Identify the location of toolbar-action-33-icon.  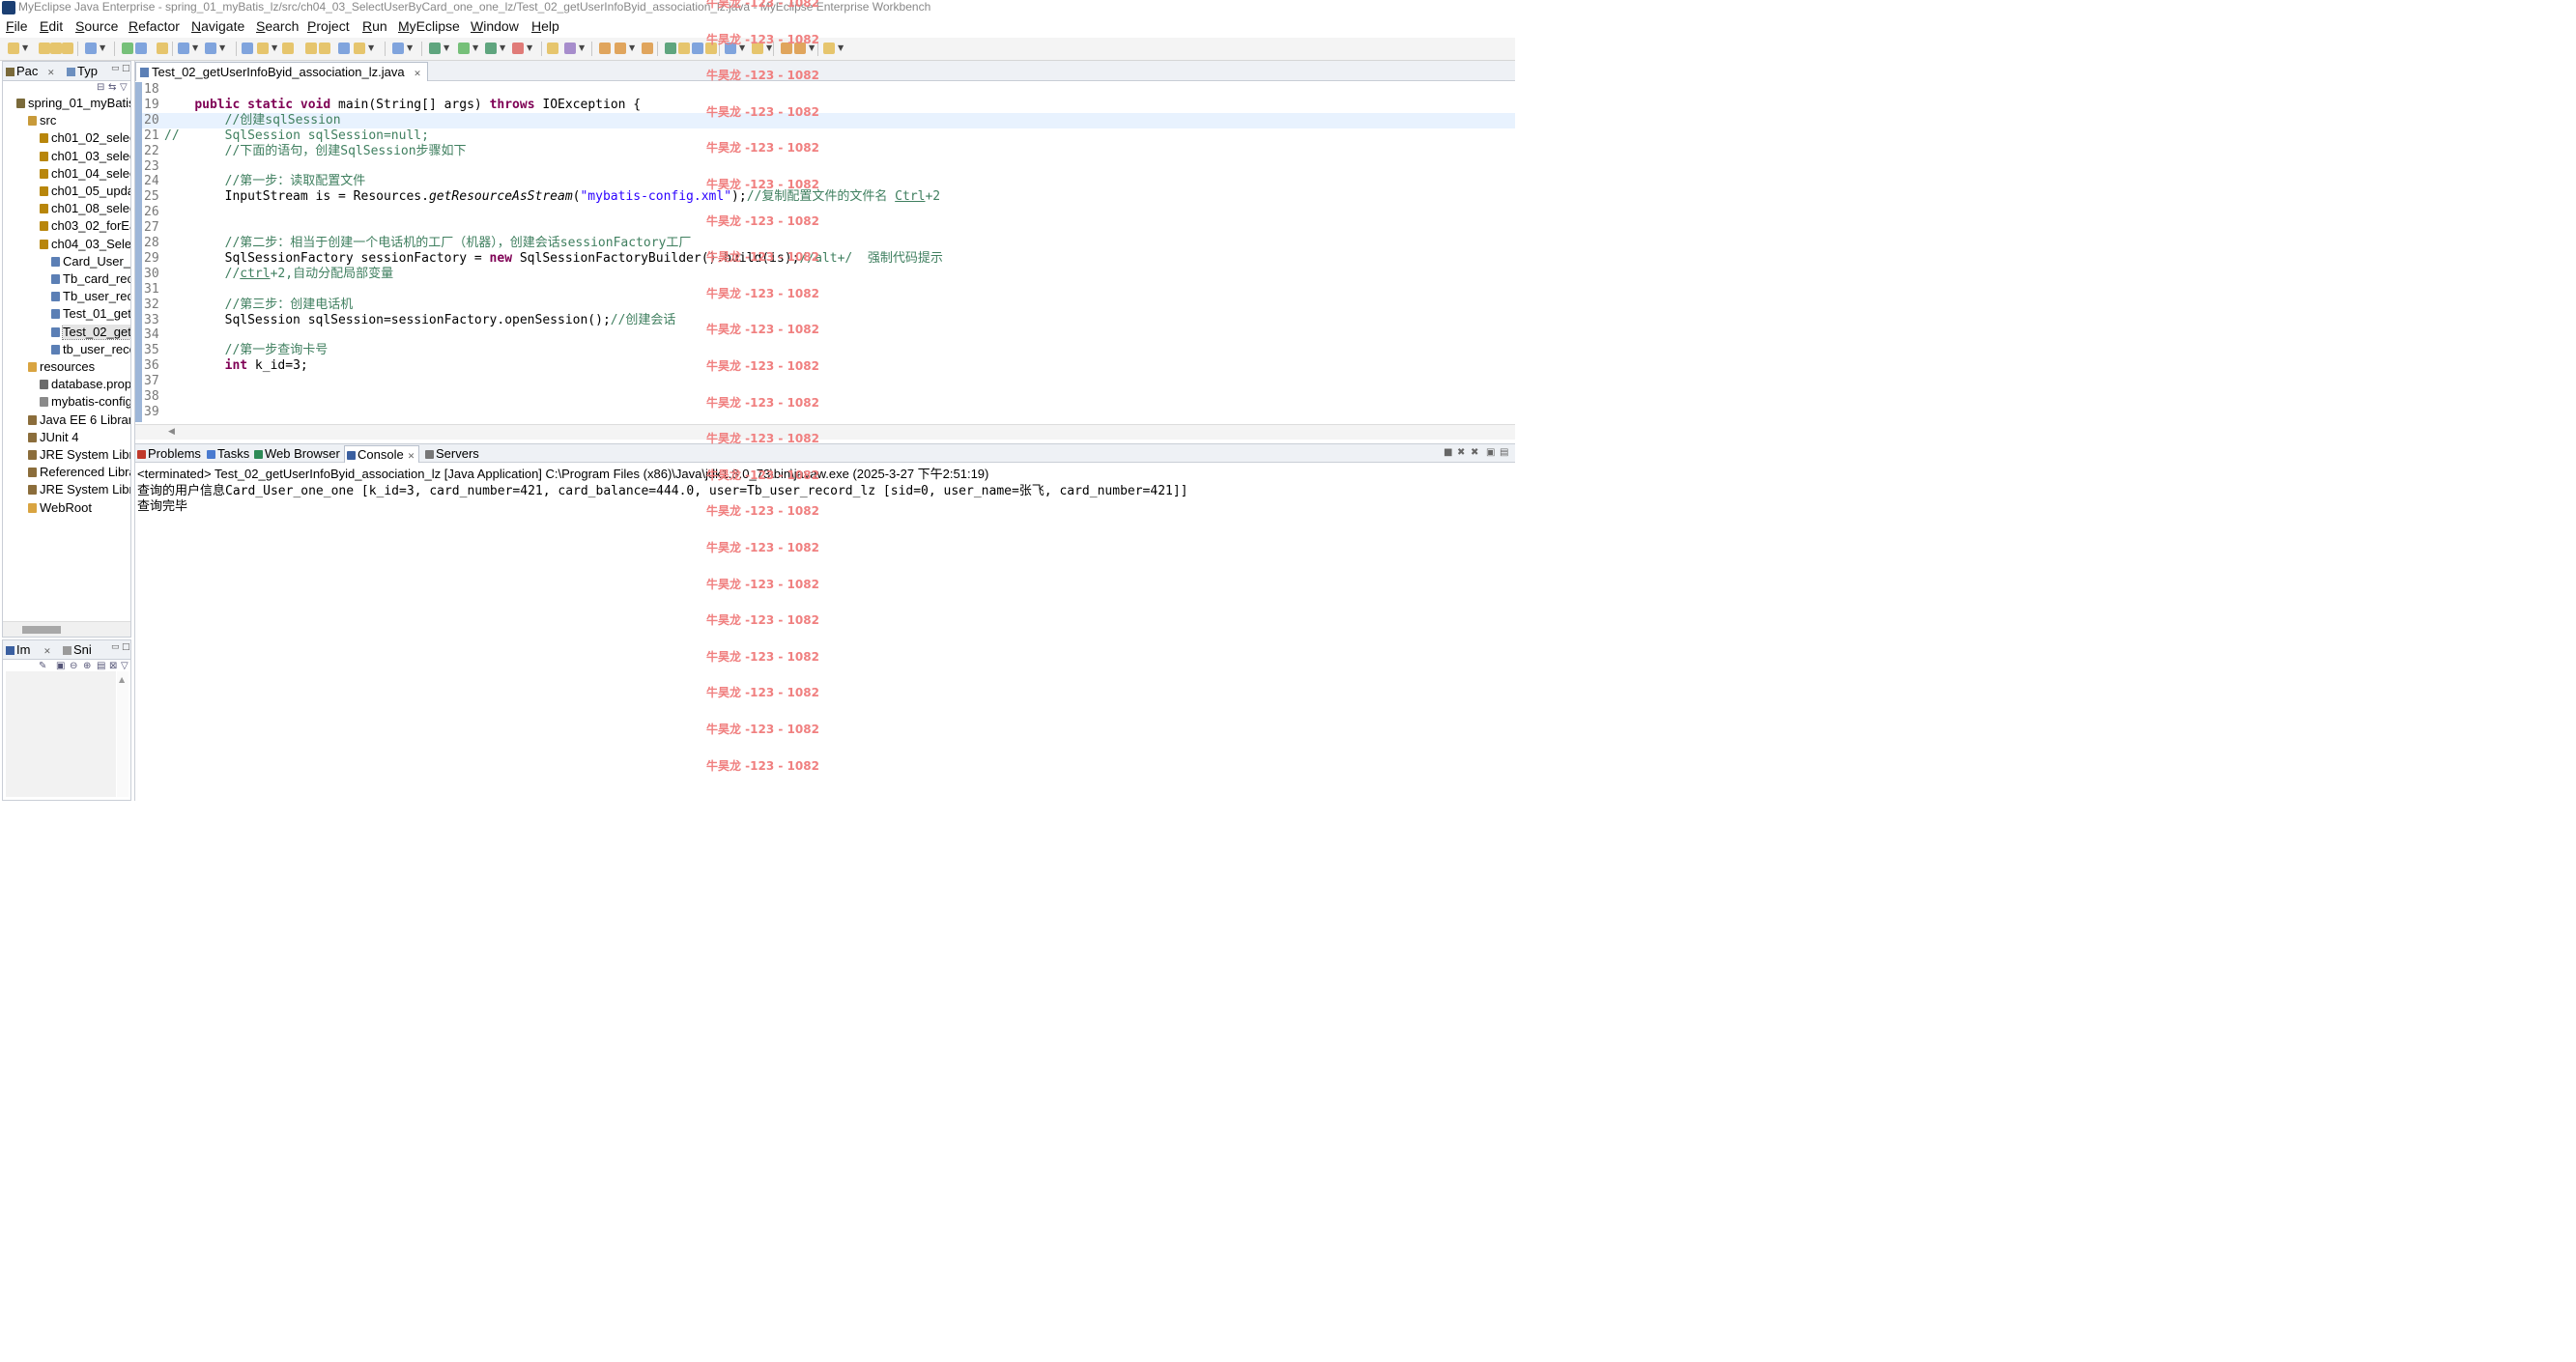
(758, 48).